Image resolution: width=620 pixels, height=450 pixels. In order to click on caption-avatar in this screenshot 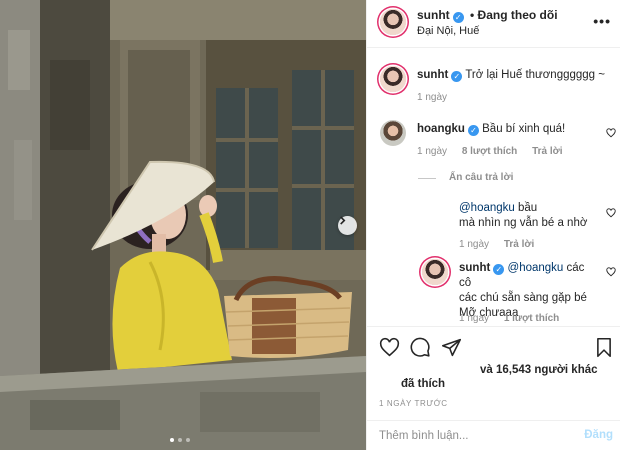, I will do `click(393, 79)`.